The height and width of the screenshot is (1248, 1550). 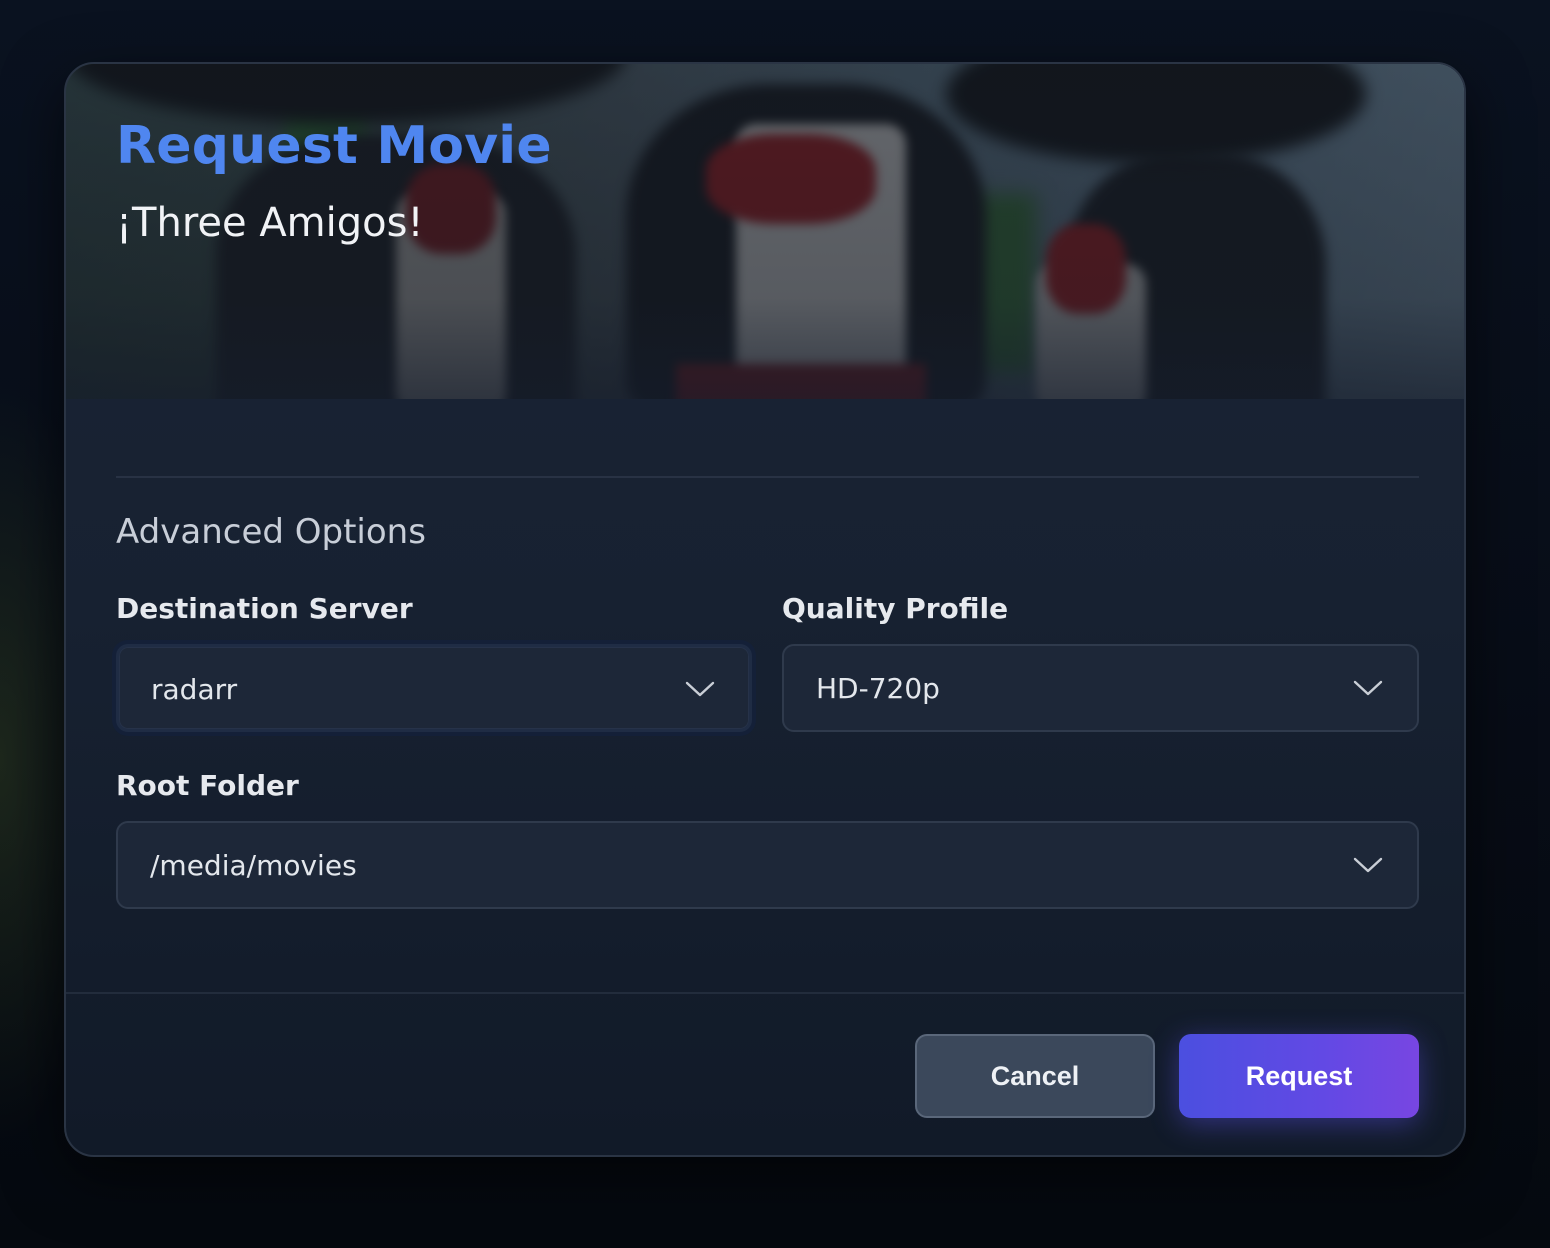 What do you see at coordinates (1100, 688) in the screenshot?
I see `quality-profile-select: HD-720p` at bounding box center [1100, 688].